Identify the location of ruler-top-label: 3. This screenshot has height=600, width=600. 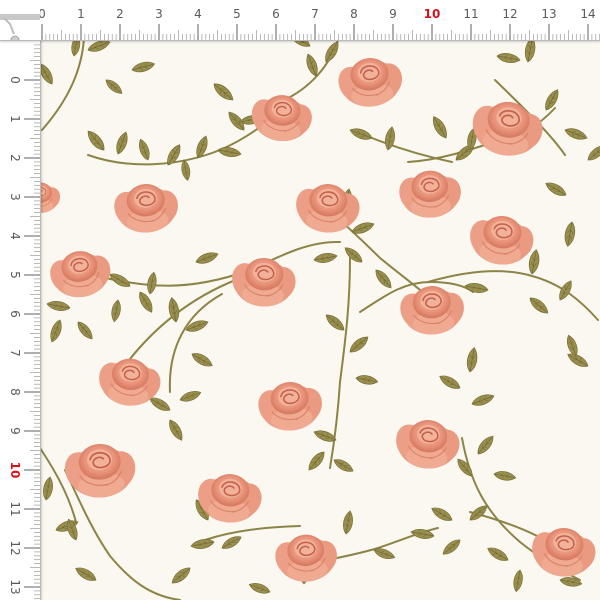
(159, 14).